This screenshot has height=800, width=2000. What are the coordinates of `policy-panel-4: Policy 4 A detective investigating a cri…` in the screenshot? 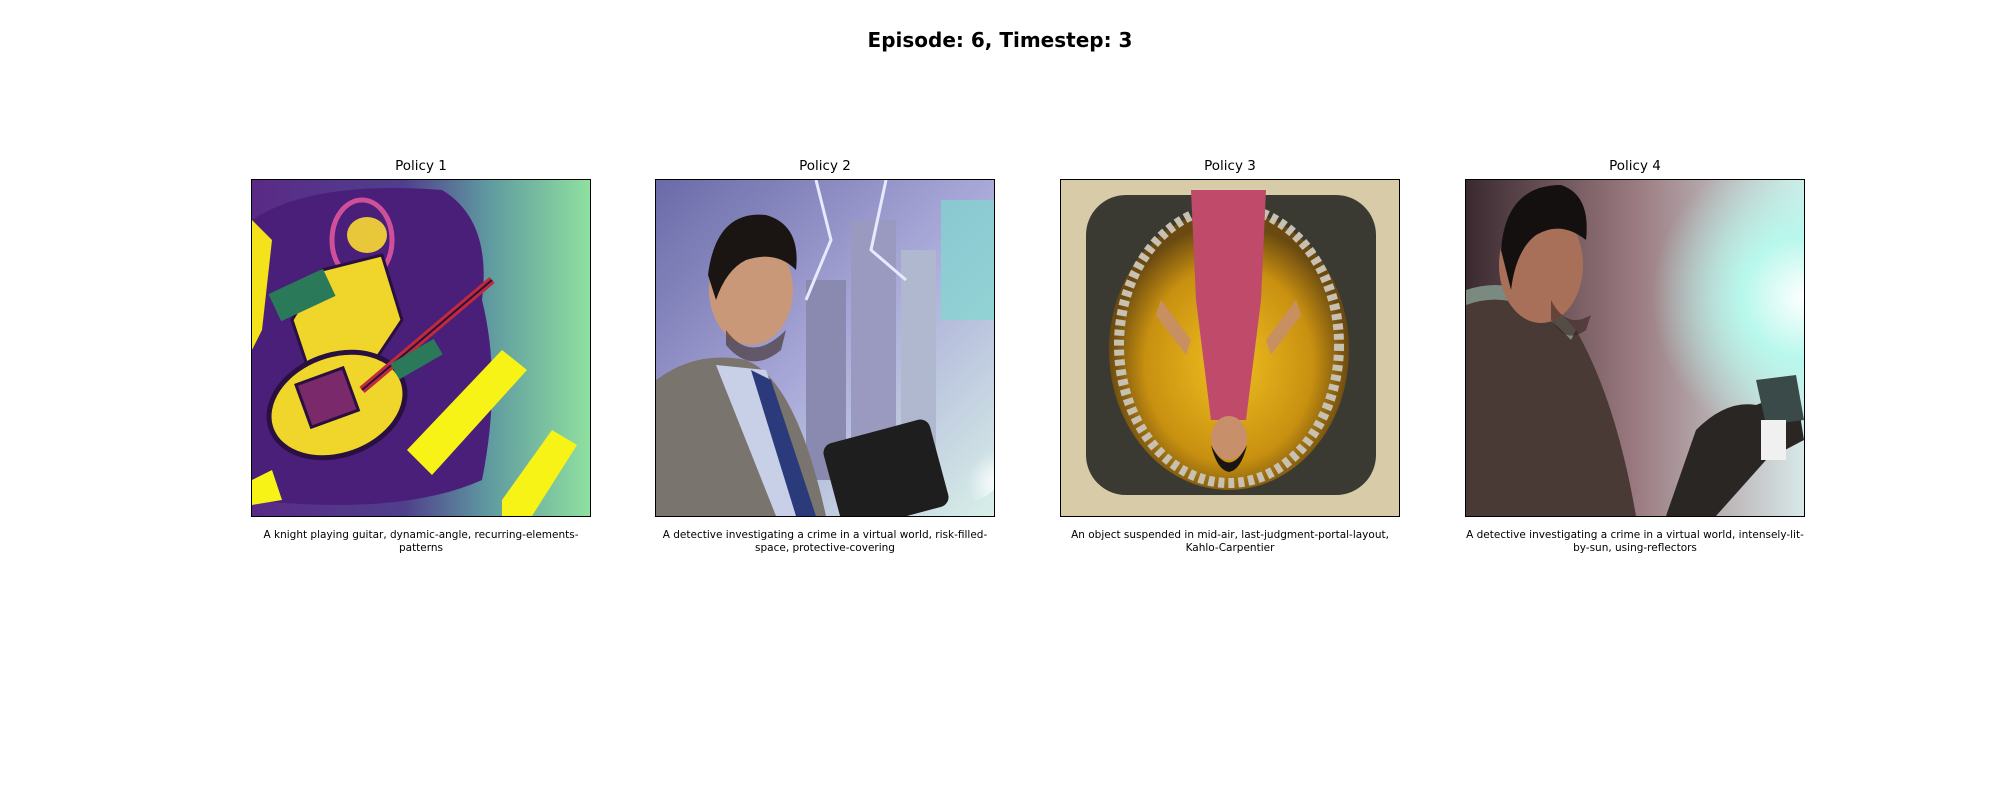 It's located at (1635, 355).